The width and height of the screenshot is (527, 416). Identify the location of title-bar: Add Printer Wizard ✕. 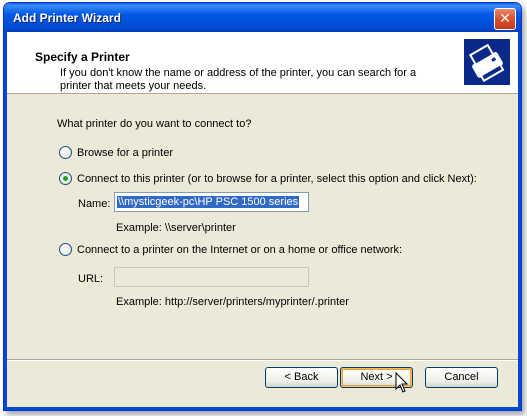
(262, 17).